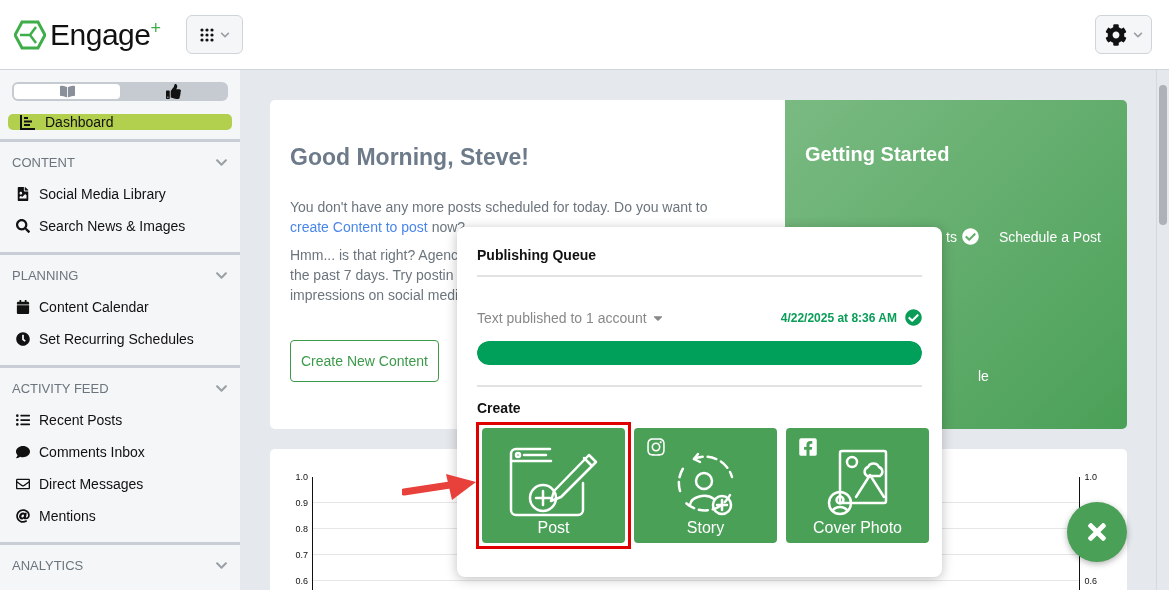 The image size is (1169, 590). I want to click on create-content-link: create Content to post, so click(359, 227).